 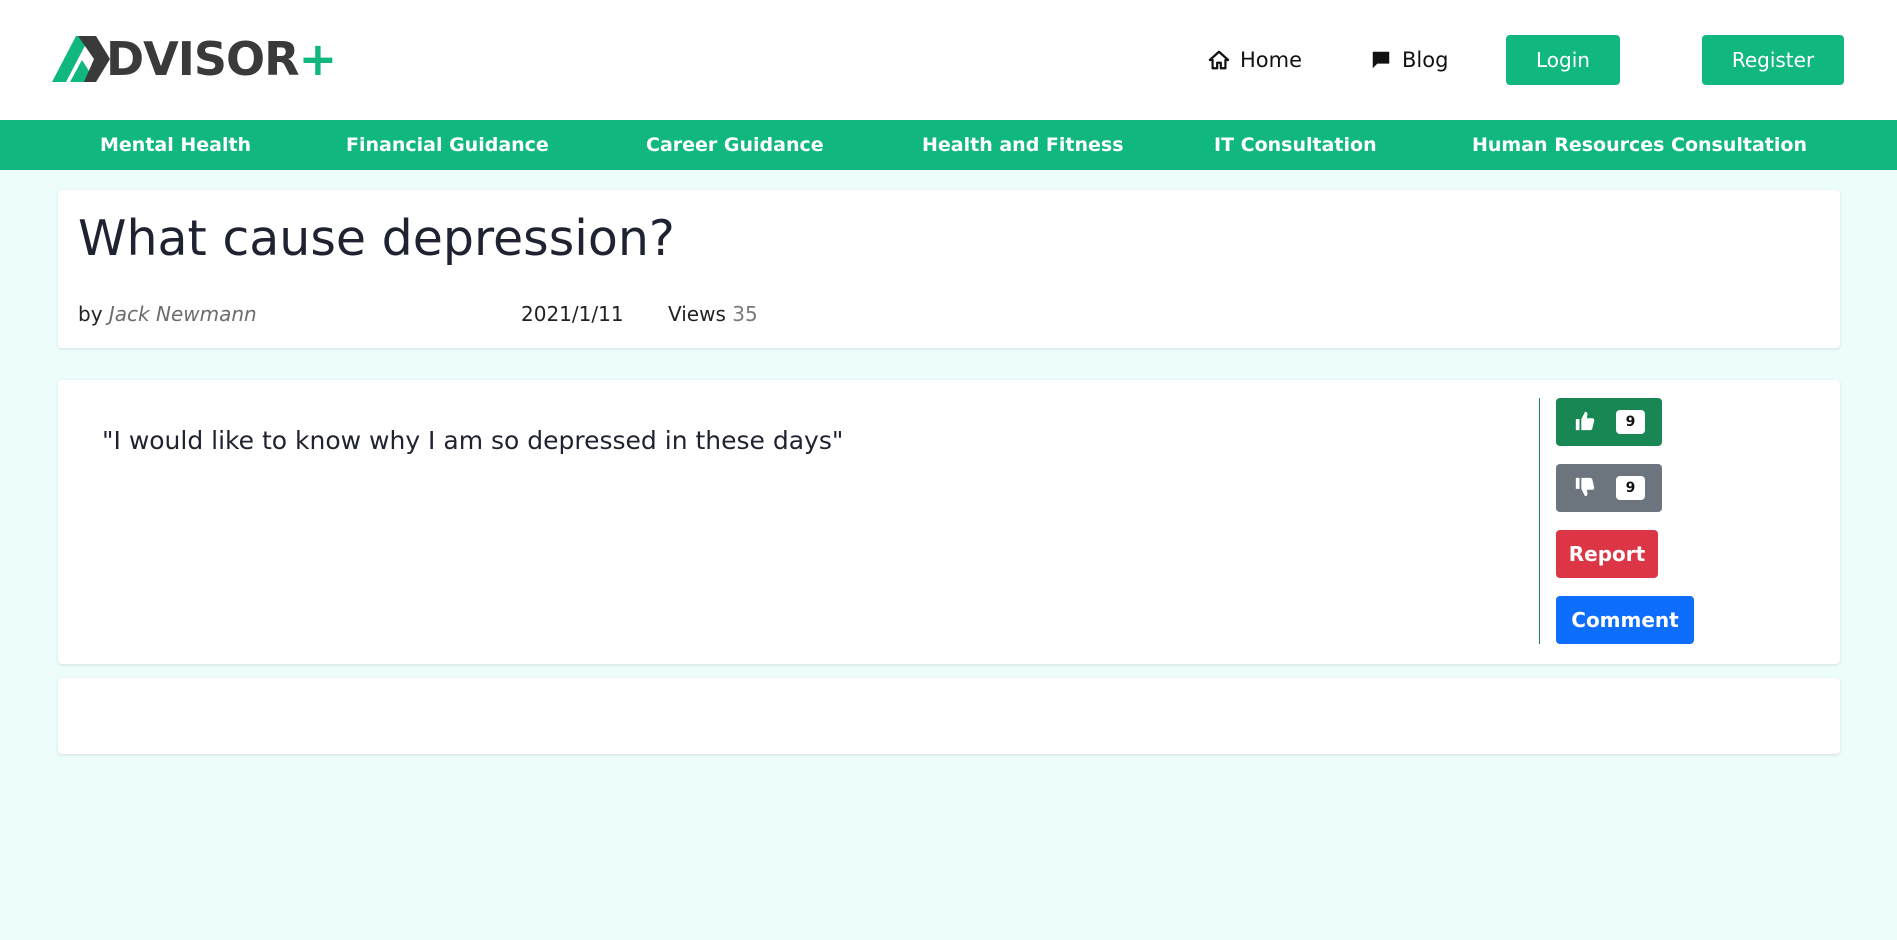 I want to click on views-label: Views, so click(x=697, y=314).